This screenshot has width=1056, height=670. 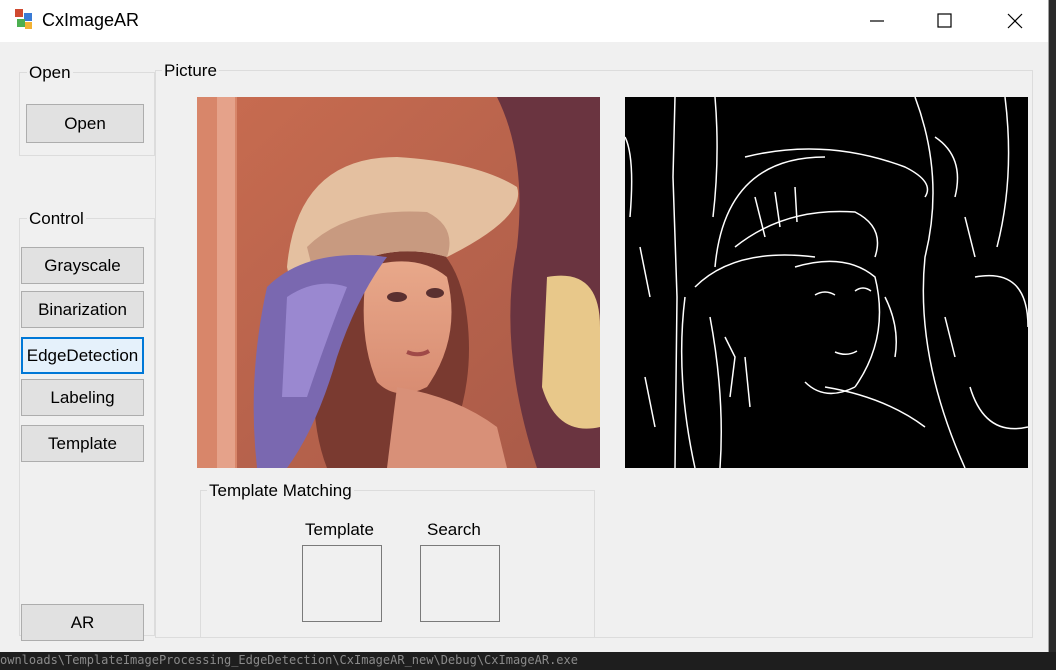 I want to click on template-preview-box, so click(x=342, y=583).